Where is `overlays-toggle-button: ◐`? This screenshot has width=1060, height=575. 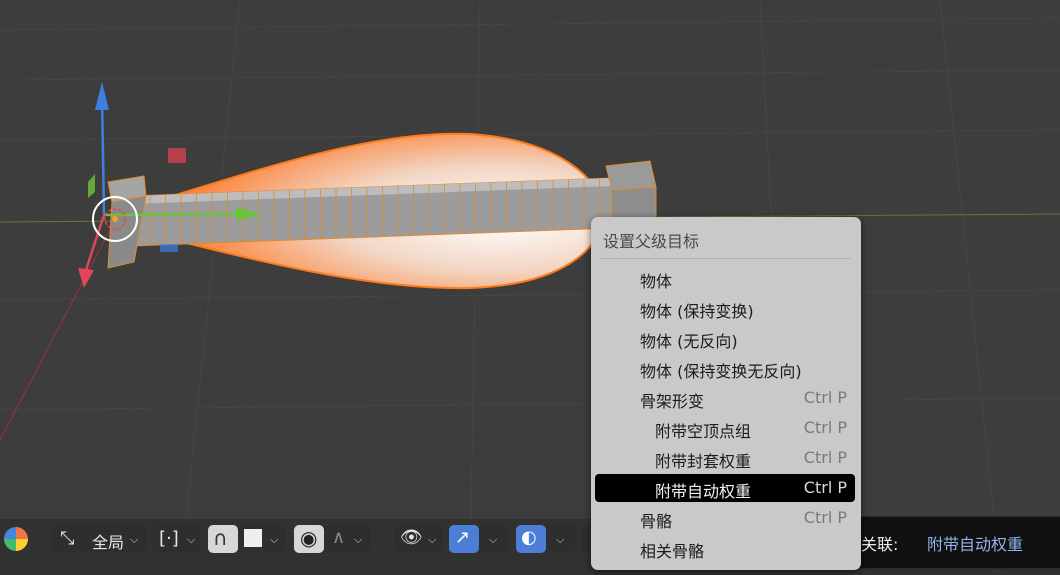
overlays-toggle-button: ◐ is located at coordinates (531, 539).